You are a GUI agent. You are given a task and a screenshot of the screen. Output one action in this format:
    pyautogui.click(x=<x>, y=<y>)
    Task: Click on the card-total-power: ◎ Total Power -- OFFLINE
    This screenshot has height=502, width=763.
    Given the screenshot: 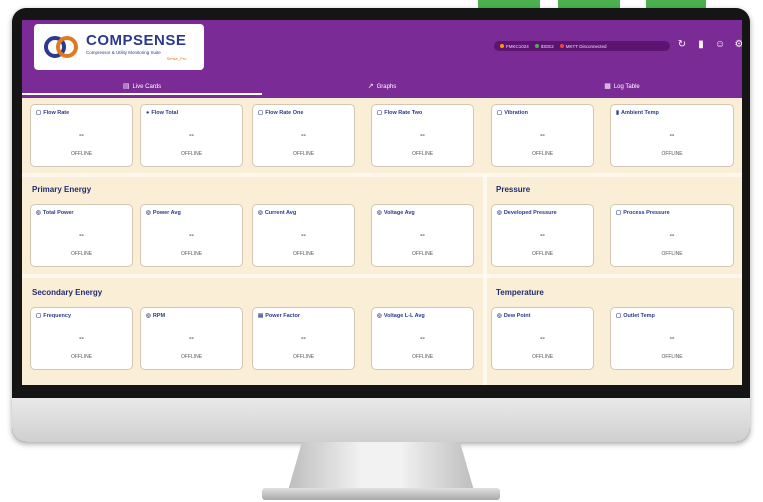 What is the action you would take?
    pyautogui.click(x=81, y=235)
    